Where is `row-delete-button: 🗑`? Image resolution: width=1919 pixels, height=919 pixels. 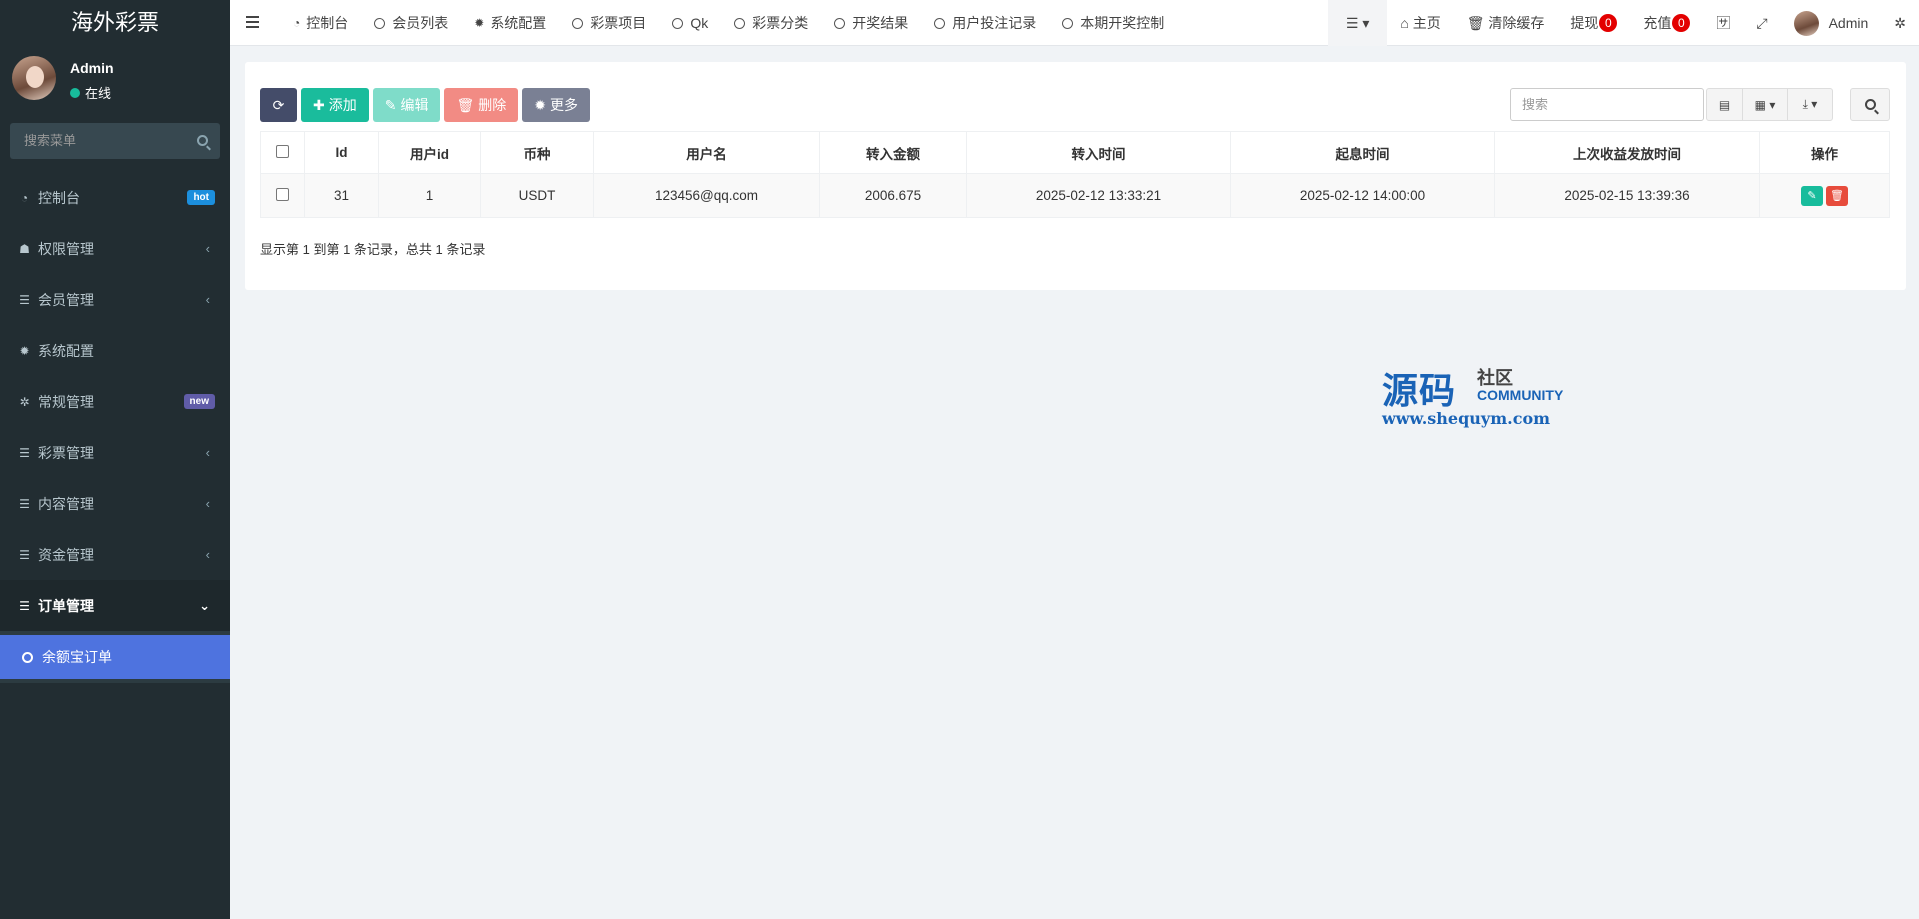 row-delete-button: 🗑 is located at coordinates (1837, 195).